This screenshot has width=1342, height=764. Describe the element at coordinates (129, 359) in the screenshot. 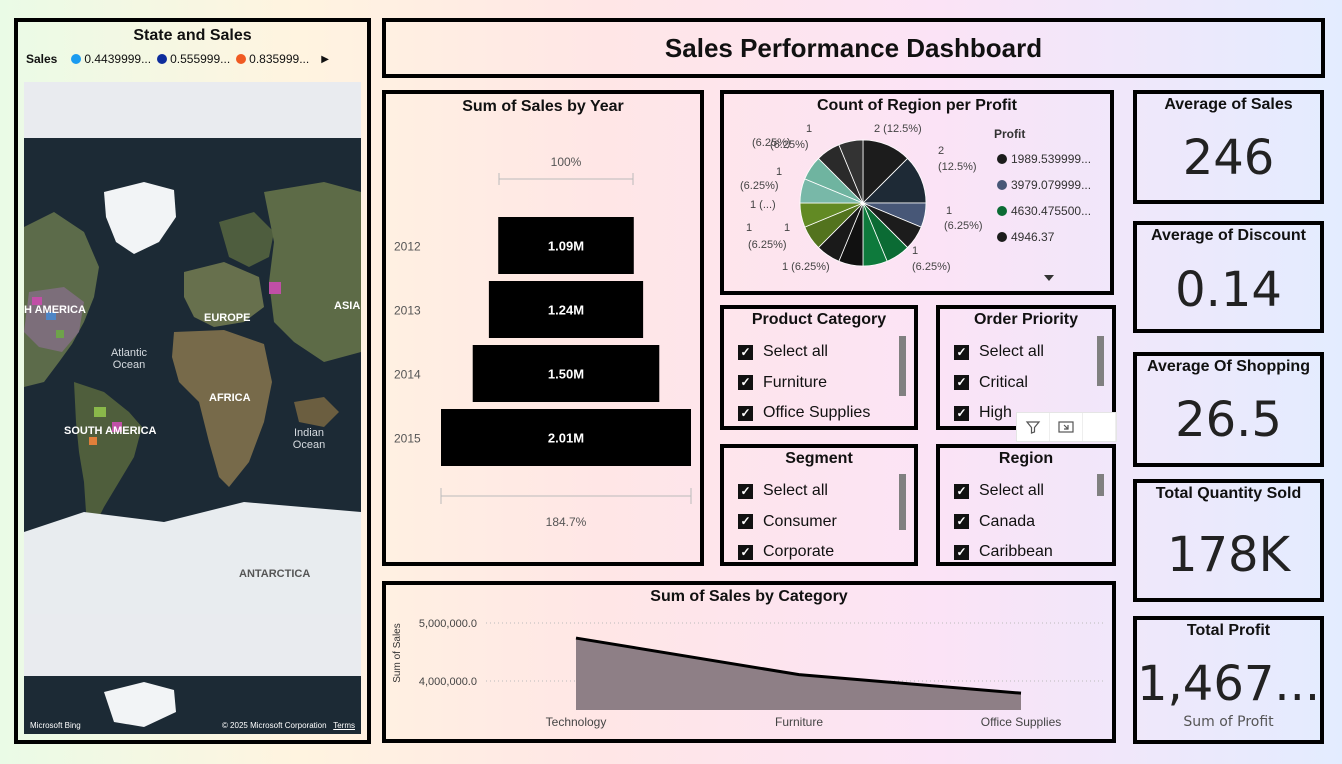

I see `map-label-atlantic: Atlantic Ocean` at that location.